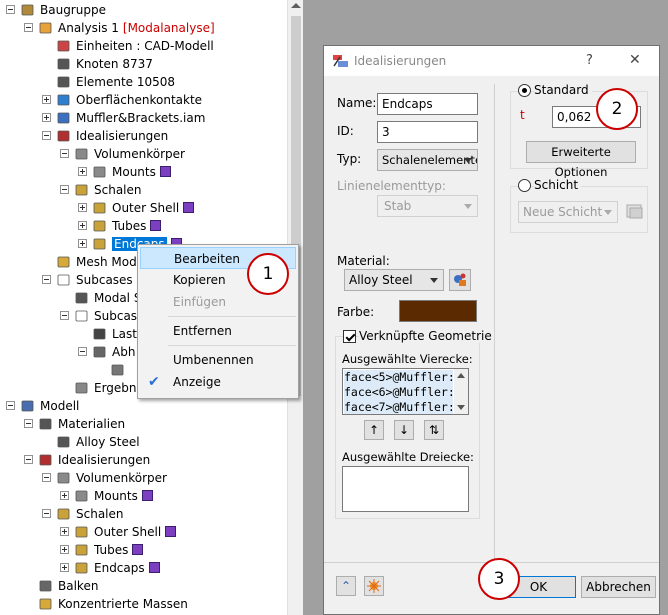  I want to click on mass-icon, so click(46, 604).